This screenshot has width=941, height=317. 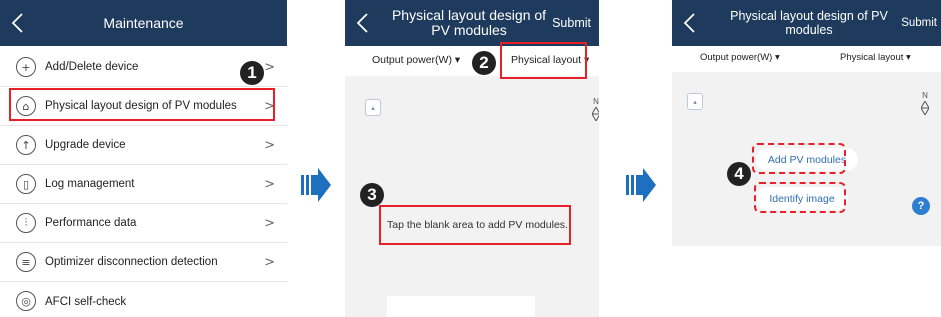 I want to click on bottom-panel, so click(x=461, y=306).